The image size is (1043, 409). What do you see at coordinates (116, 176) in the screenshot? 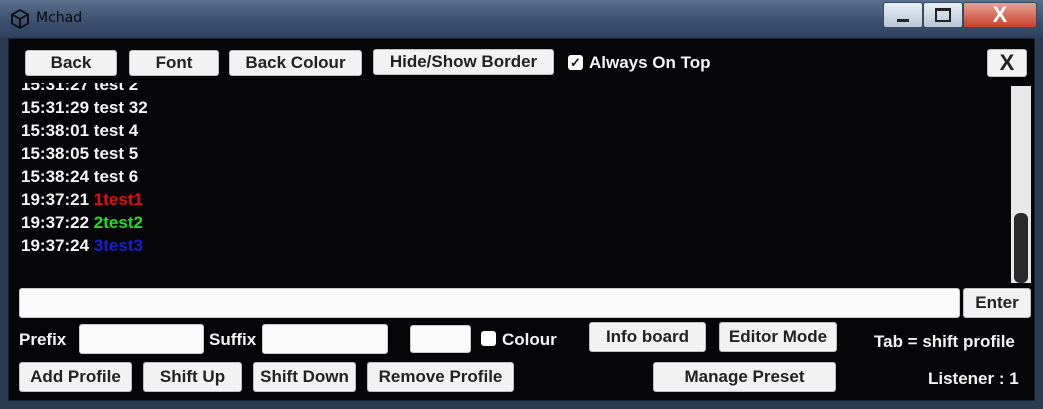
I see `log-message: test 6` at bounding box center [116, 176].